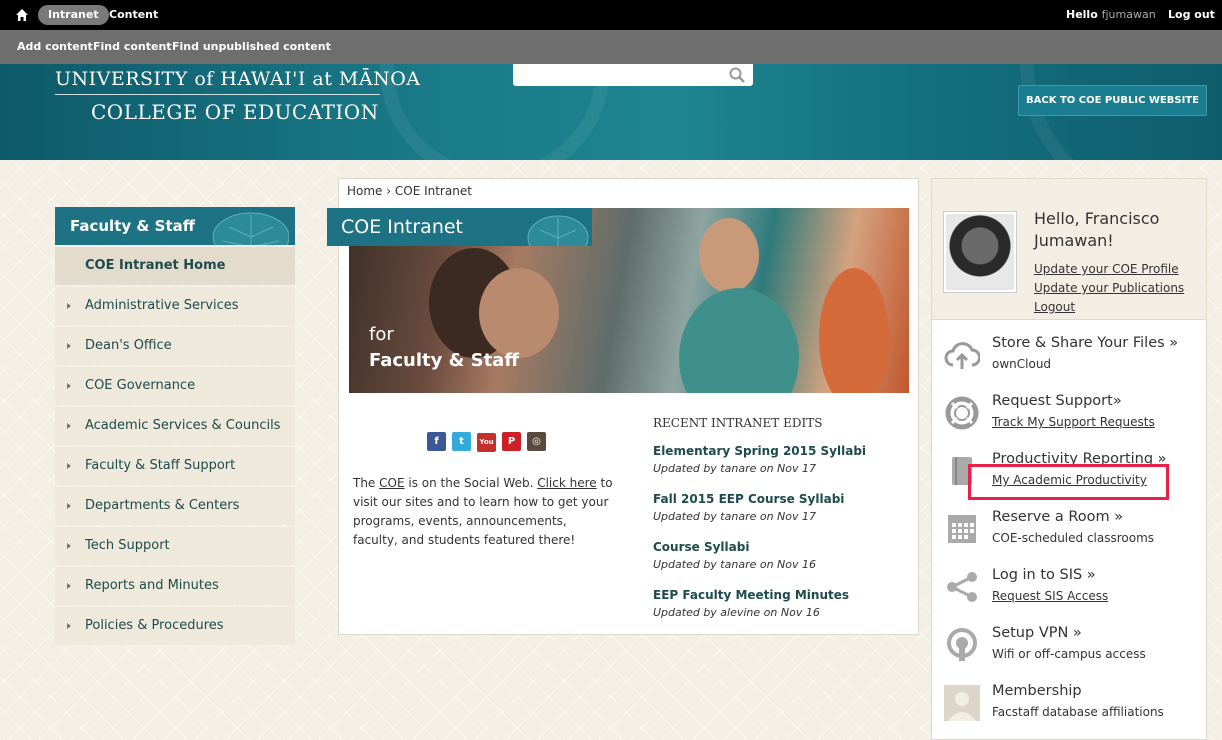  What do you see at coordinates (566, 483) in the screenshot?
I see `click-here-link: Click here` at bounding box center [566, 483].